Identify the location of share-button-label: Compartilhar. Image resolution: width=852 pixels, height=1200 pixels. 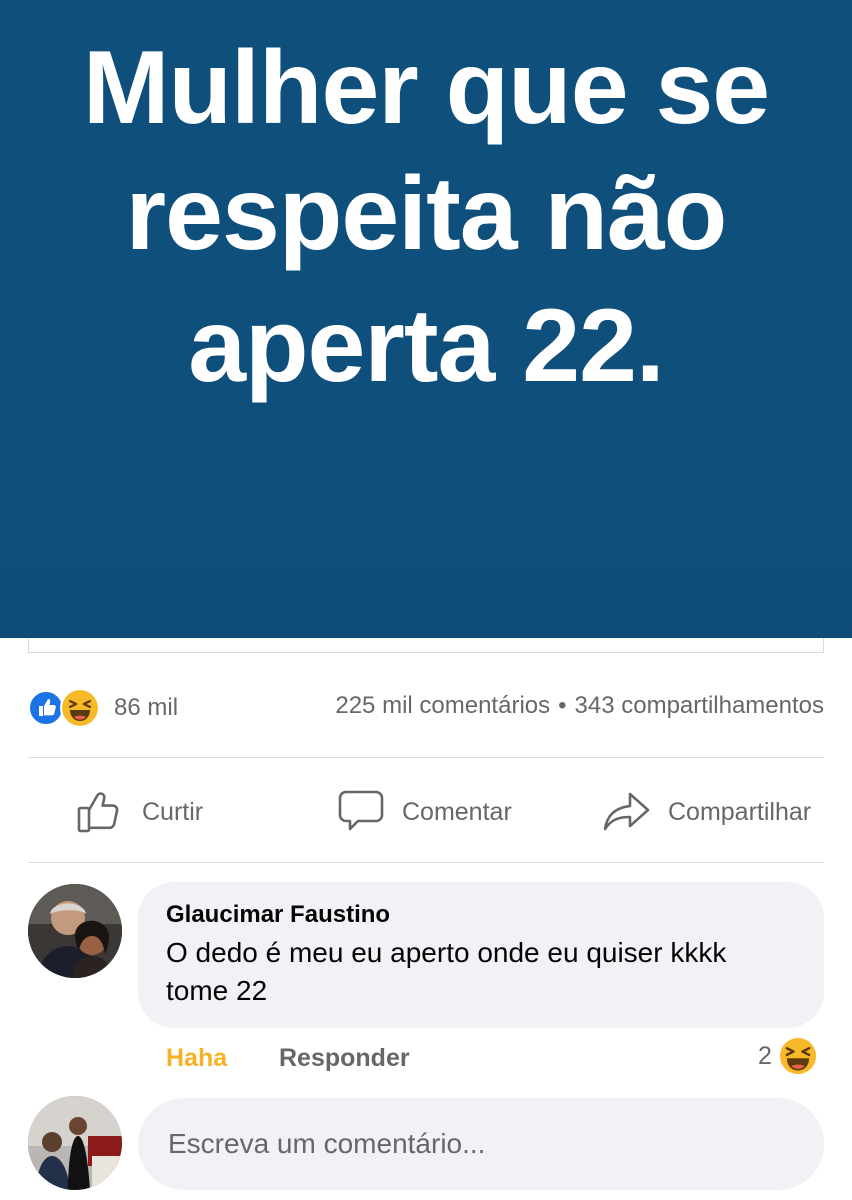
(740, 811).